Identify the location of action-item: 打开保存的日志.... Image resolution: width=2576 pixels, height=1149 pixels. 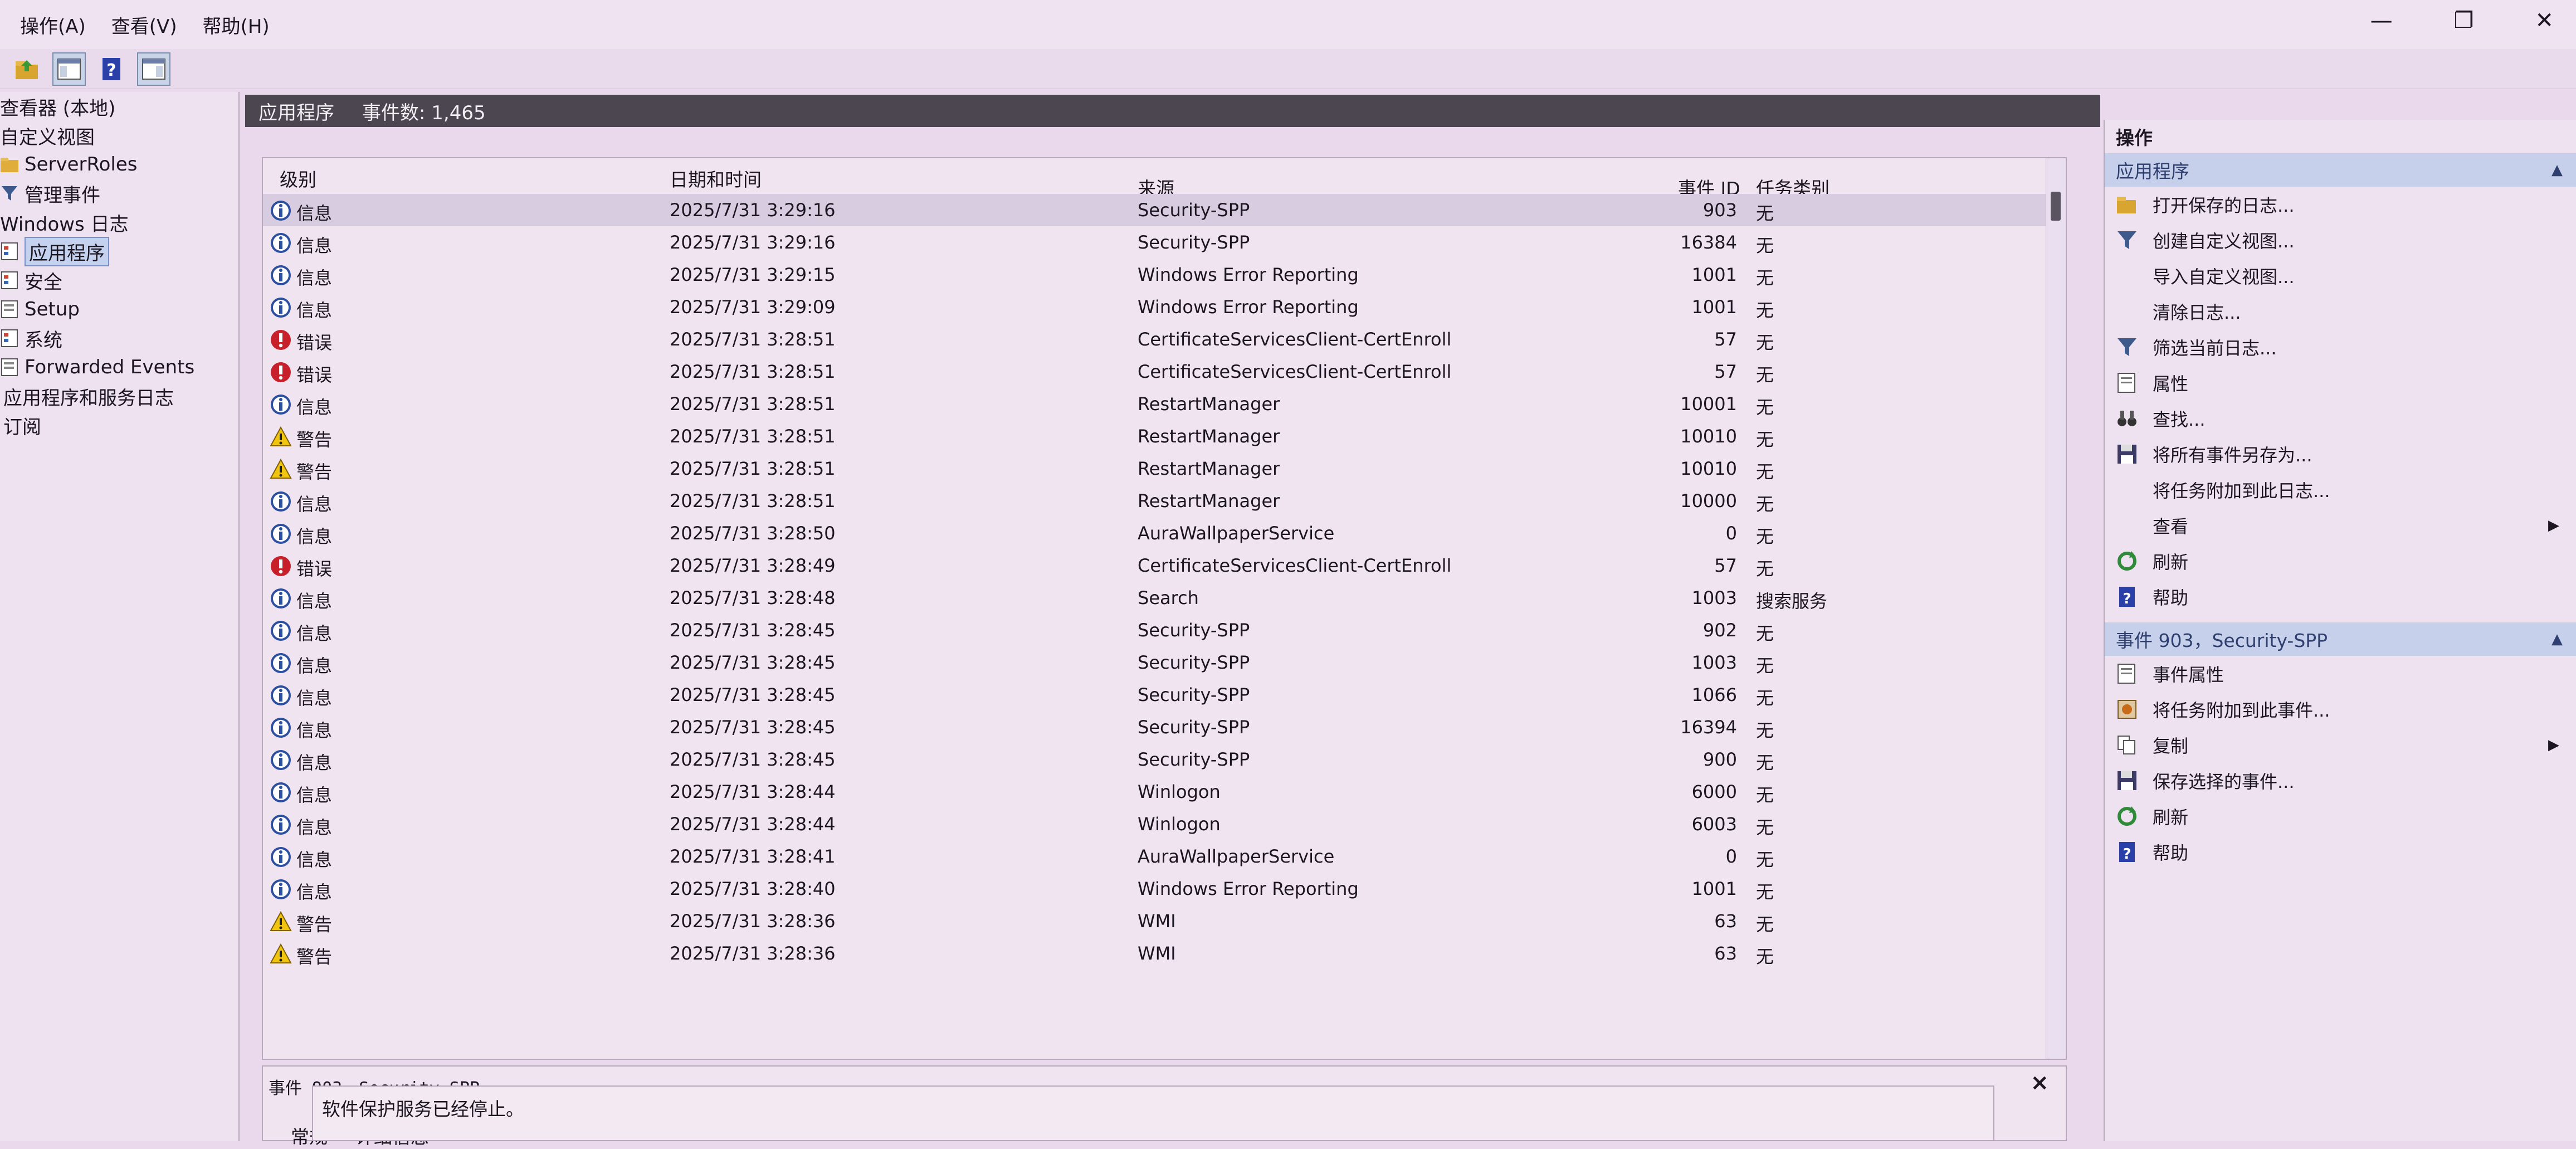
(2340, 204).